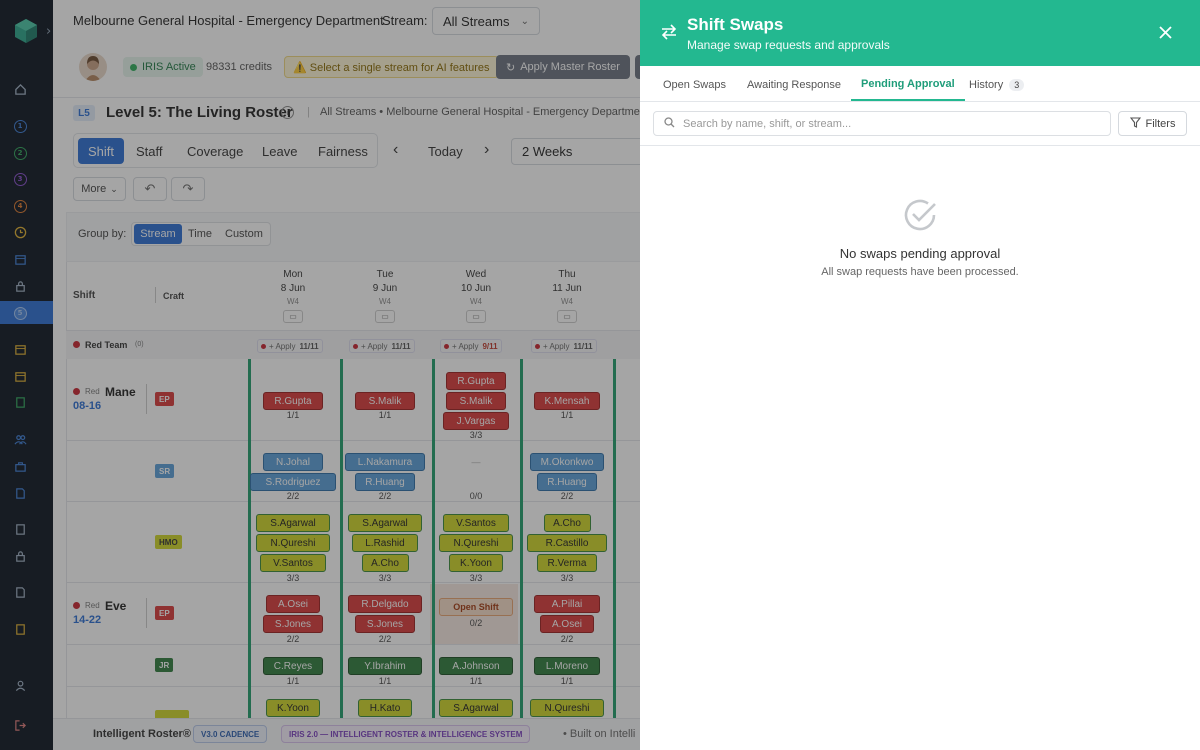 The width and height of the screenshot is (1200, 750). I want to click on tab-pending-approval: Pending Approval, so click(908, 84).